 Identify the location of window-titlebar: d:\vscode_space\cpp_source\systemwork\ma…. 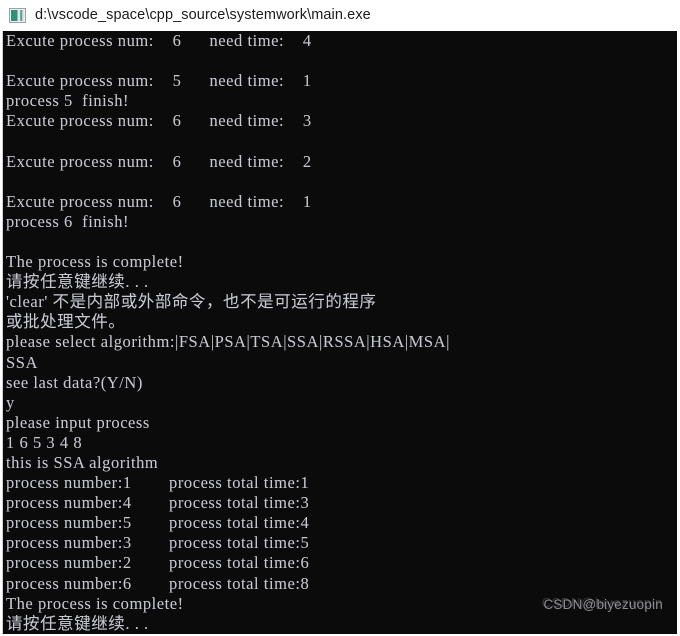
(340, 15).